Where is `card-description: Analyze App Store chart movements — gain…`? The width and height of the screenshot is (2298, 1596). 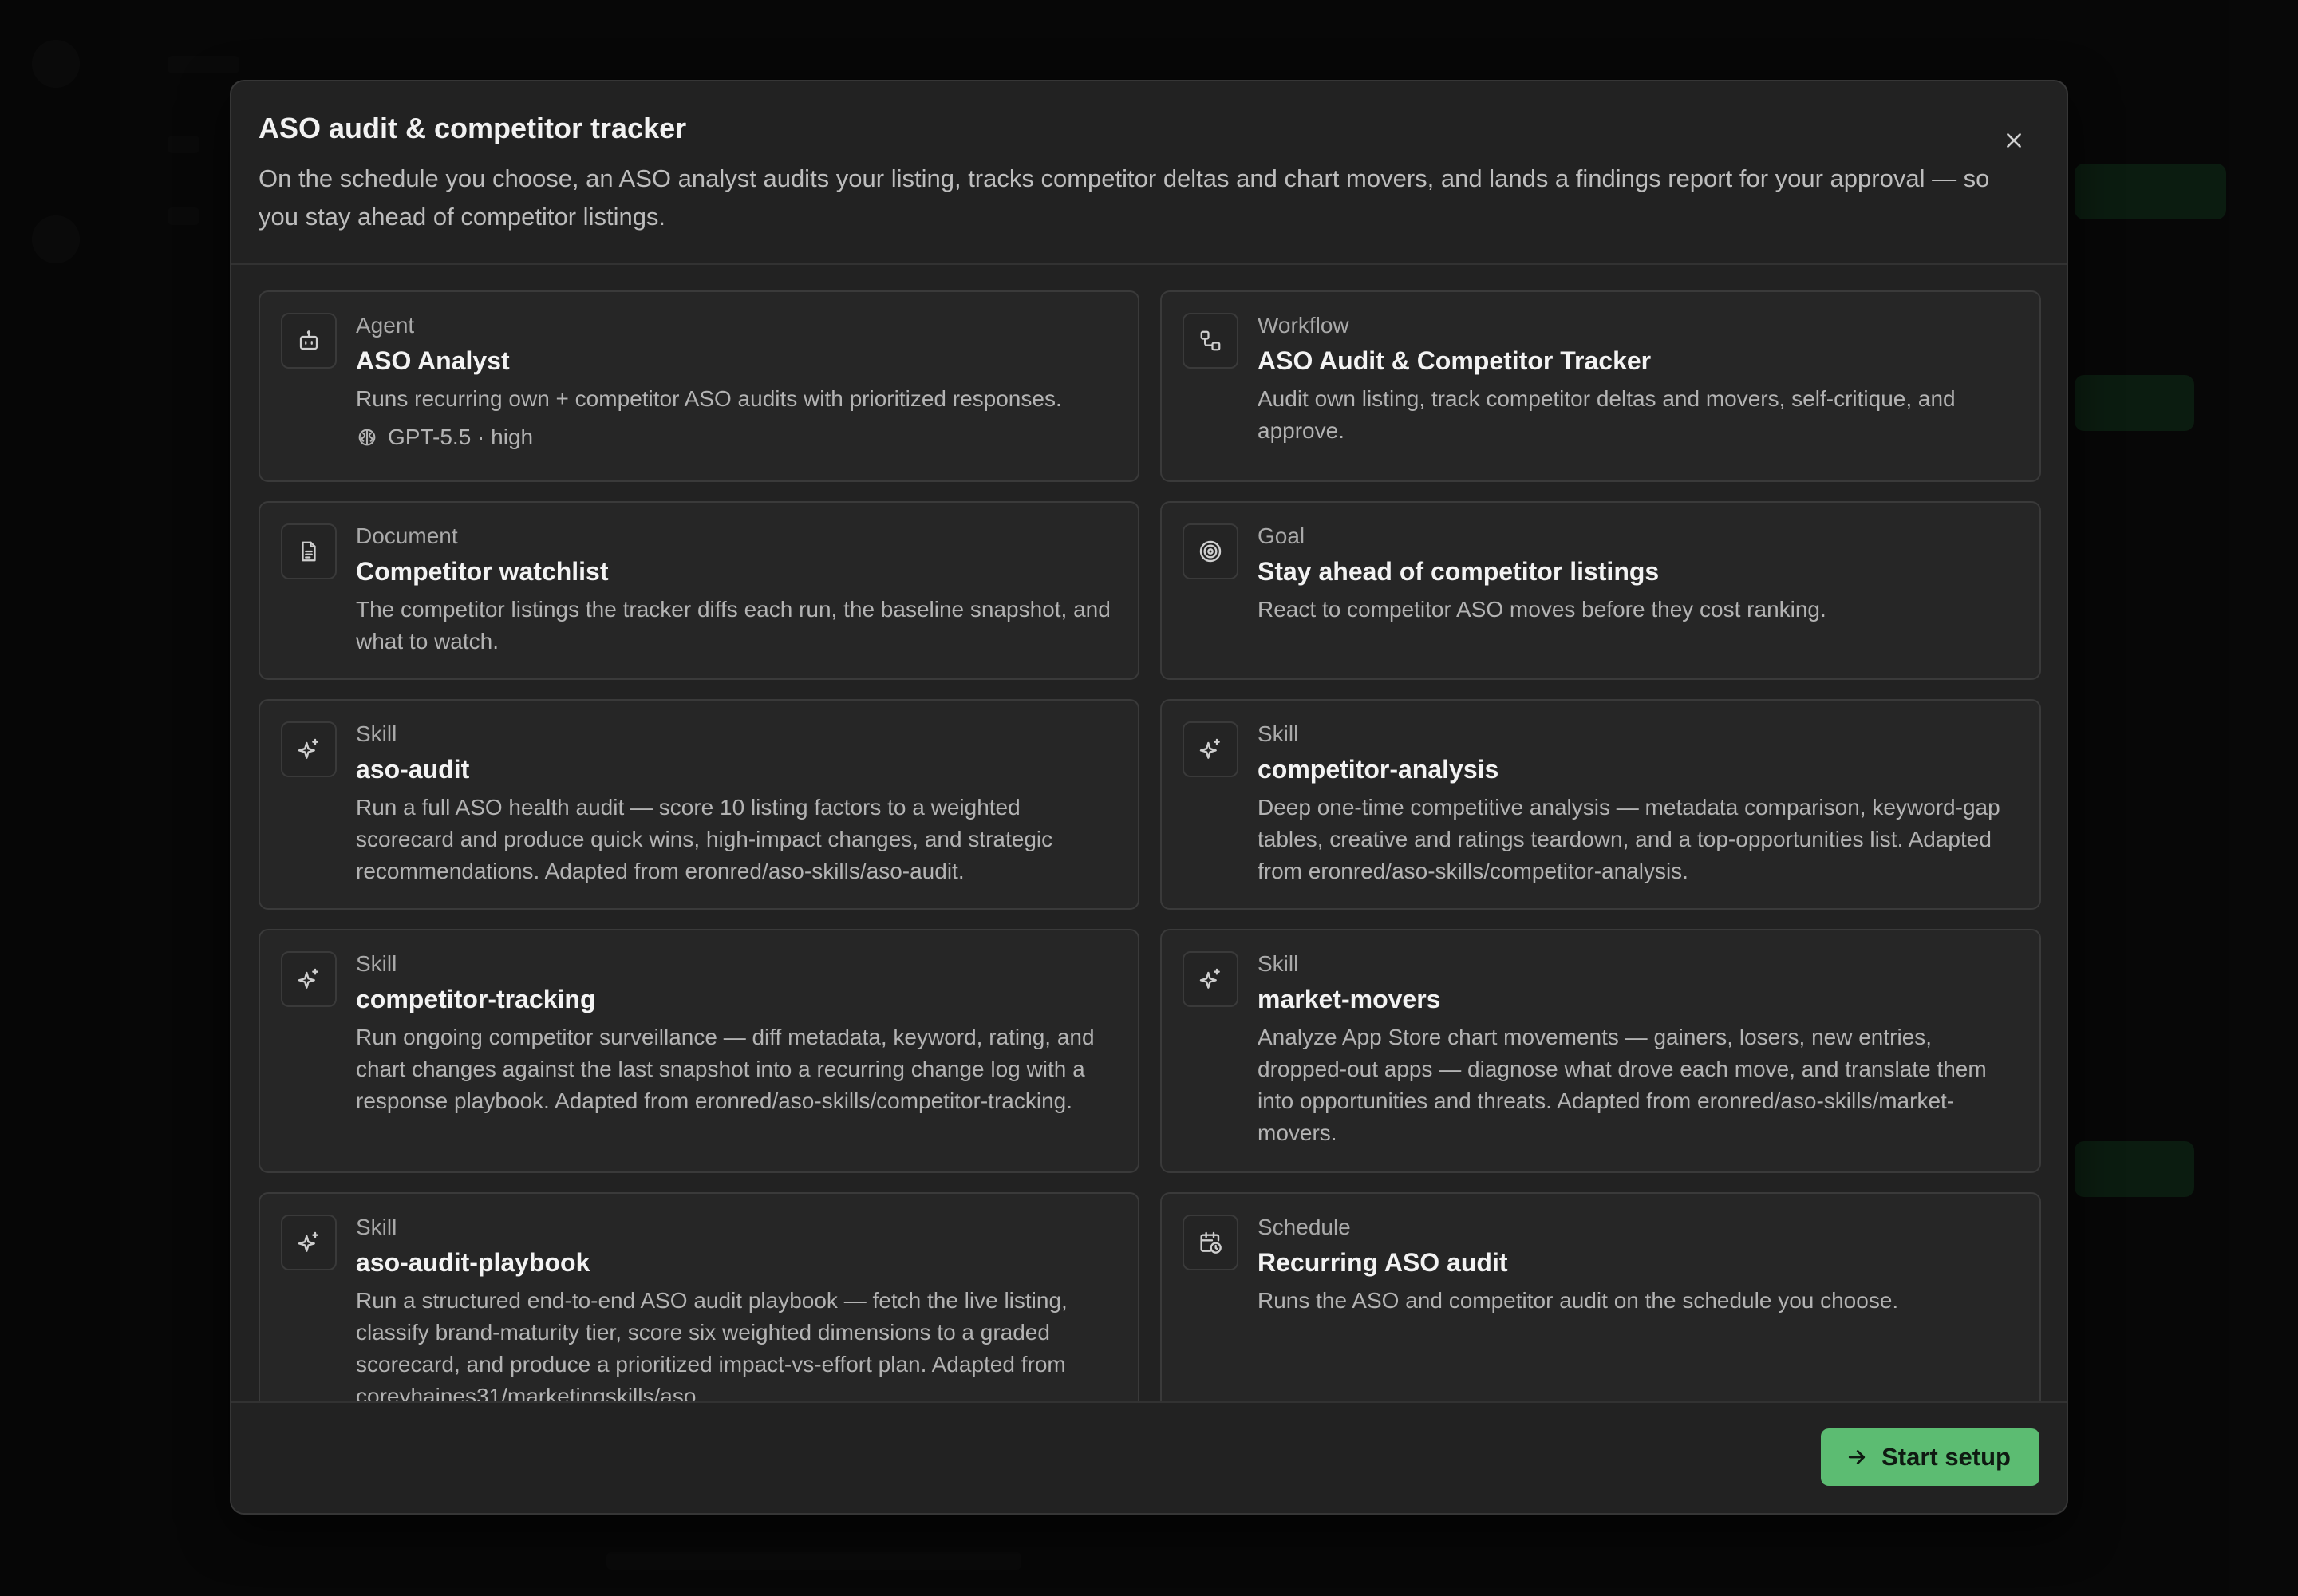
card-description: Analyze App Store chart movements — gain… is located at coordinates (1622, 1085).